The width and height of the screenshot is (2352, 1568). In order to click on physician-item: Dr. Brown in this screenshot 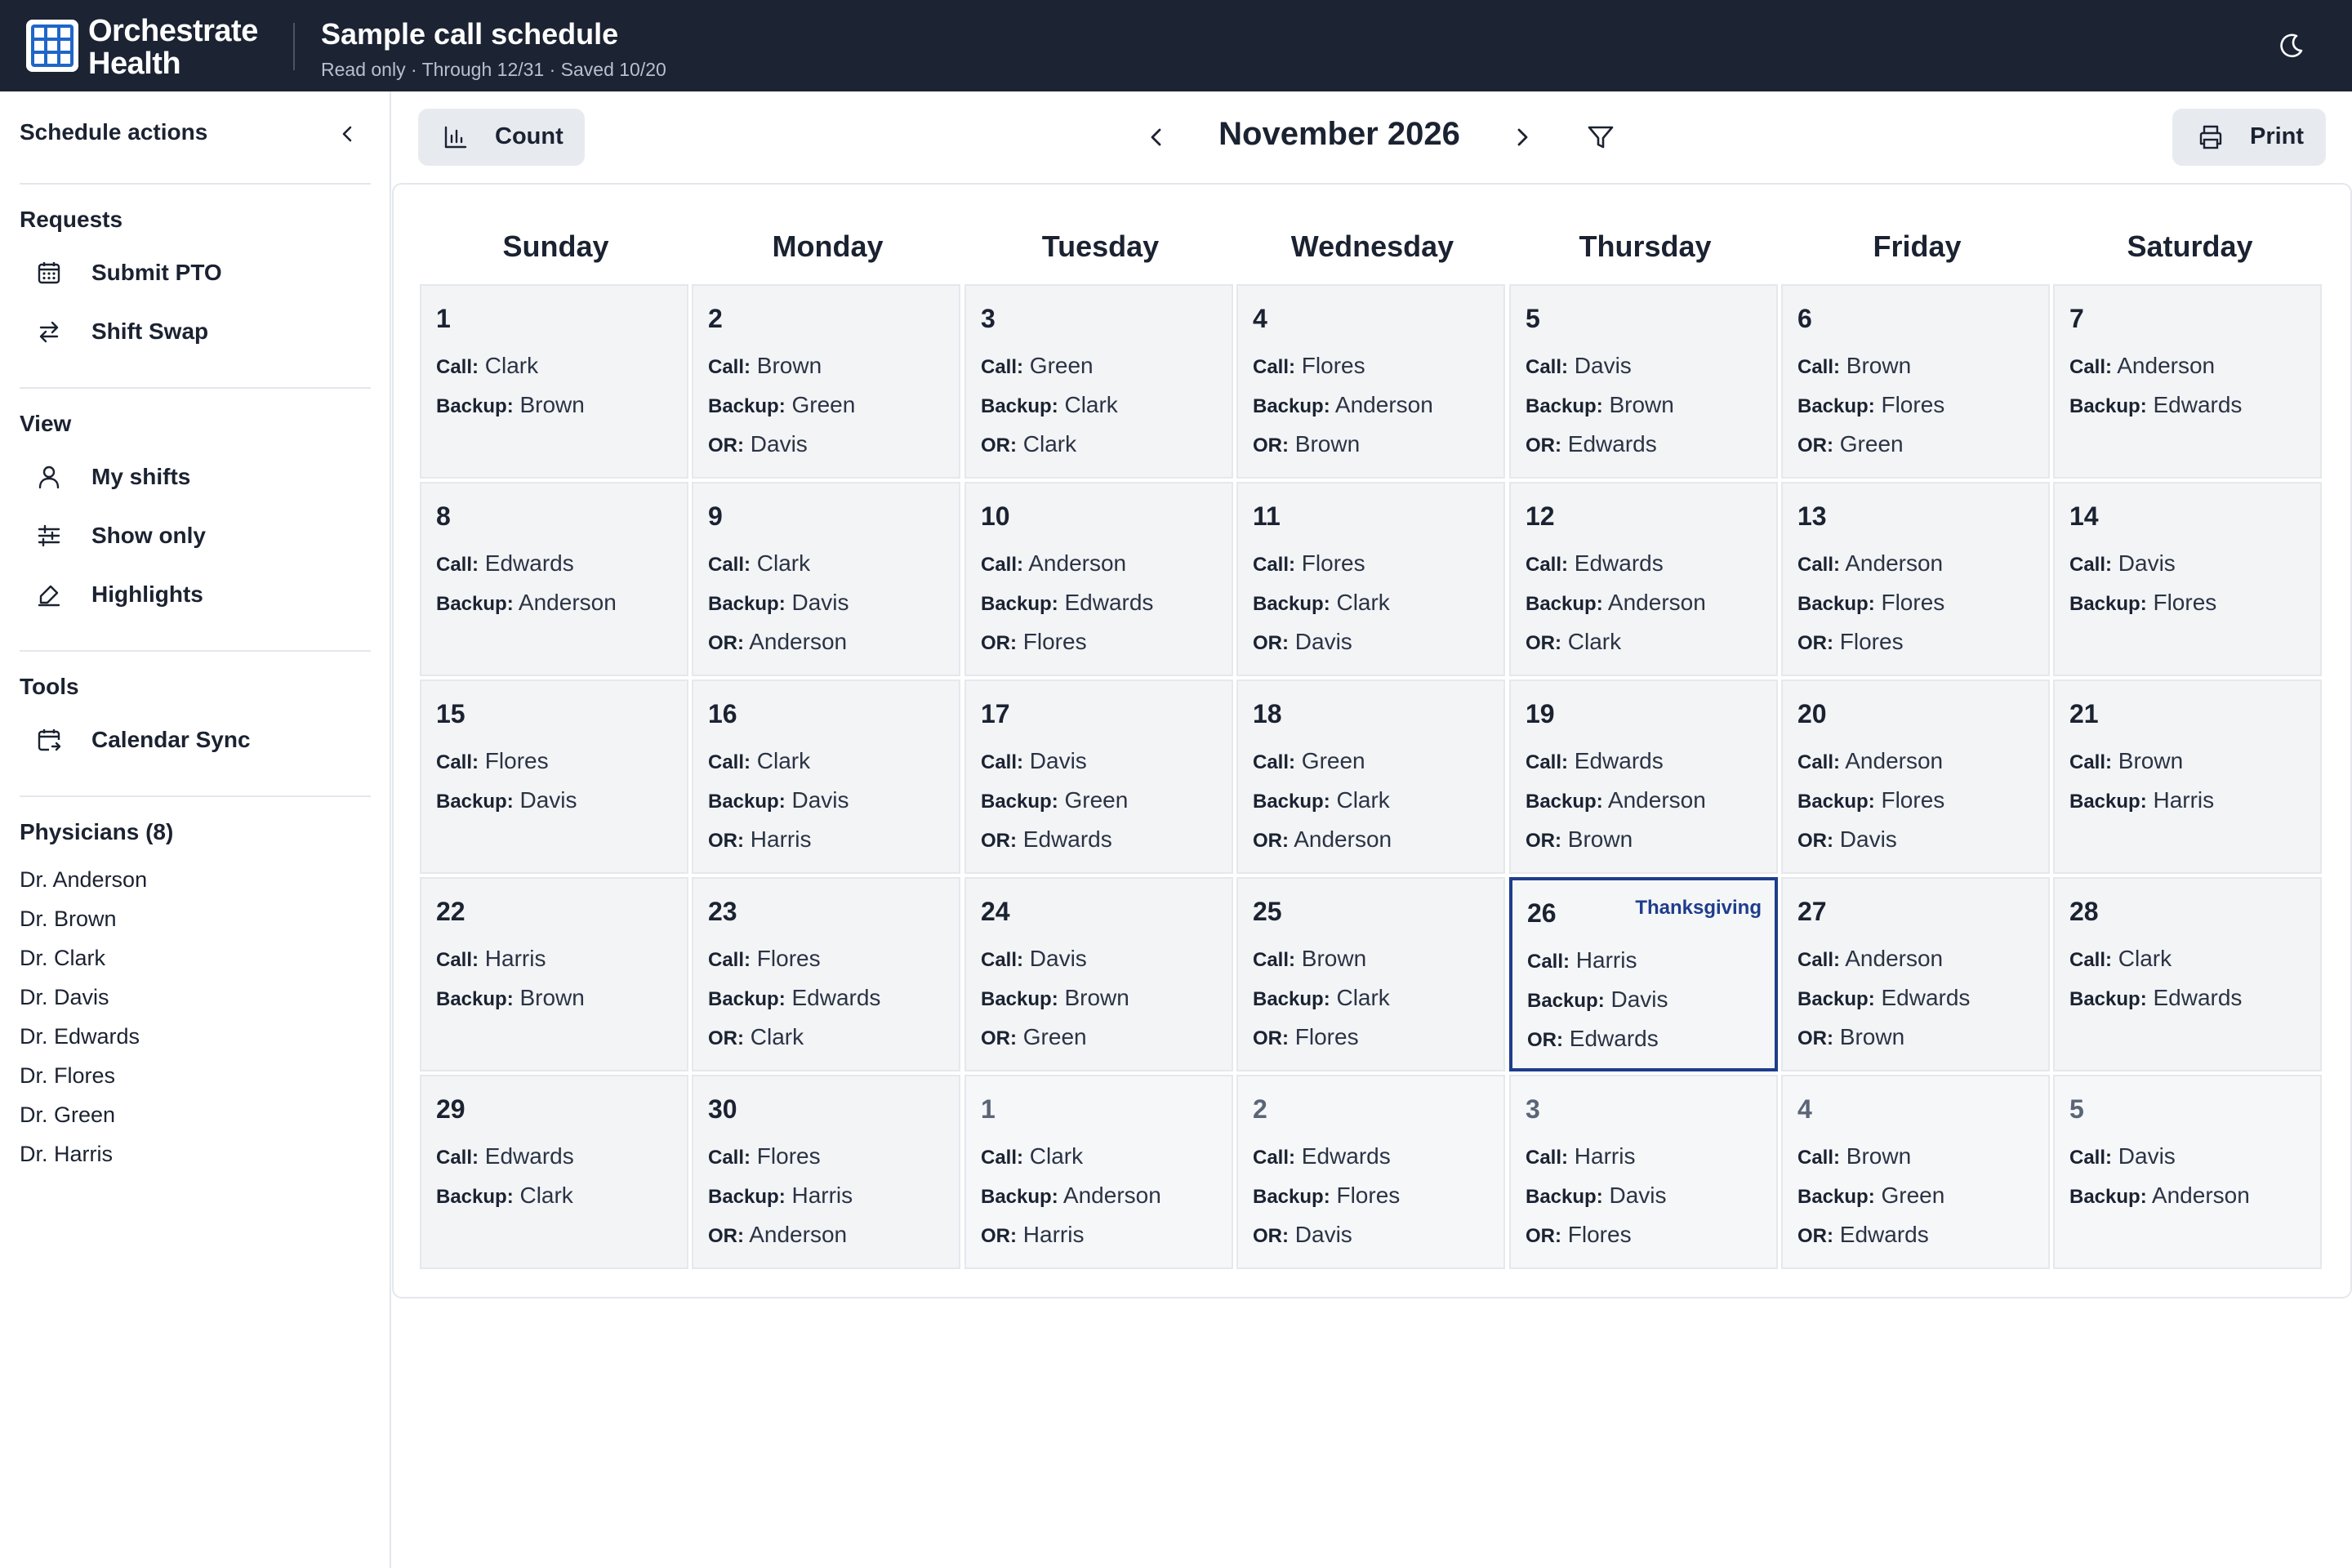, I will do `click(68, 919)`.